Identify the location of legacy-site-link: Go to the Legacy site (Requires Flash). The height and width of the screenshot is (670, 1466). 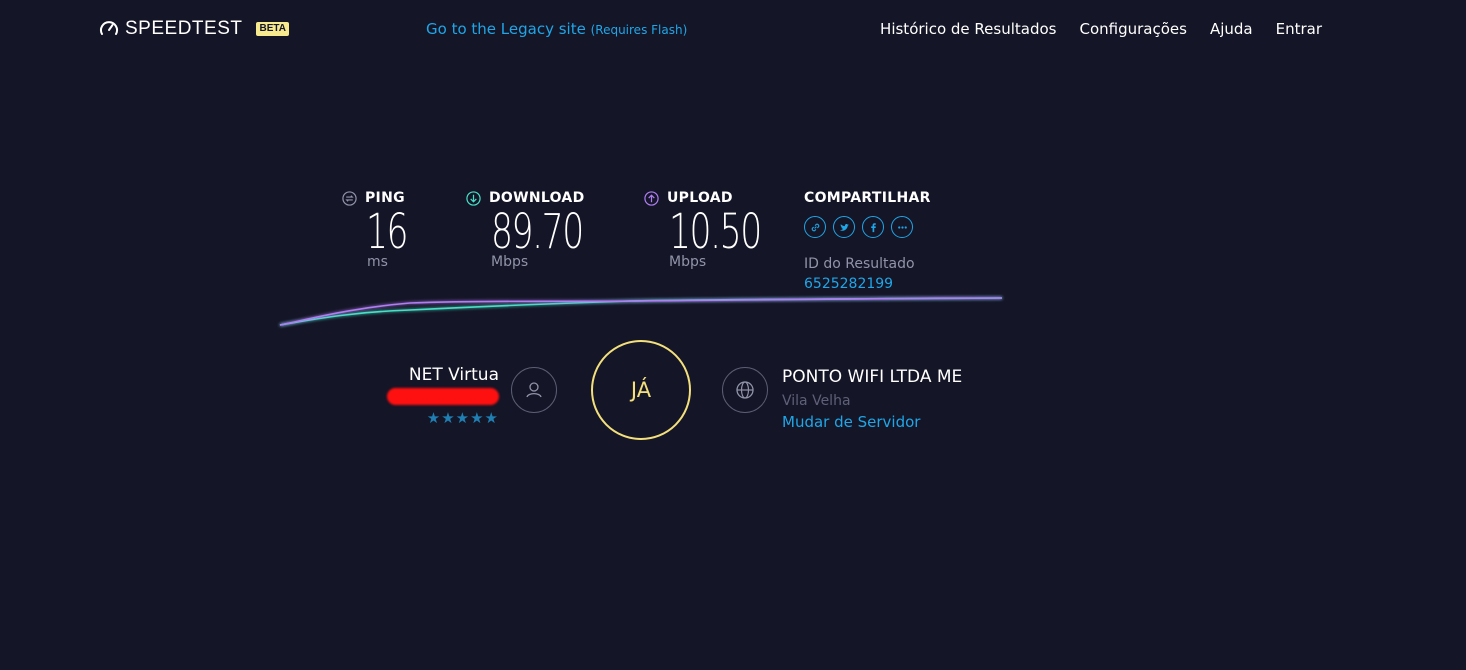
(556, 29).